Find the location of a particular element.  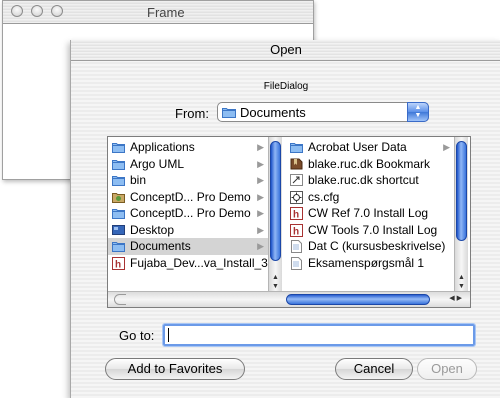

cfg-file-icon is located at coordinates (296, 197).